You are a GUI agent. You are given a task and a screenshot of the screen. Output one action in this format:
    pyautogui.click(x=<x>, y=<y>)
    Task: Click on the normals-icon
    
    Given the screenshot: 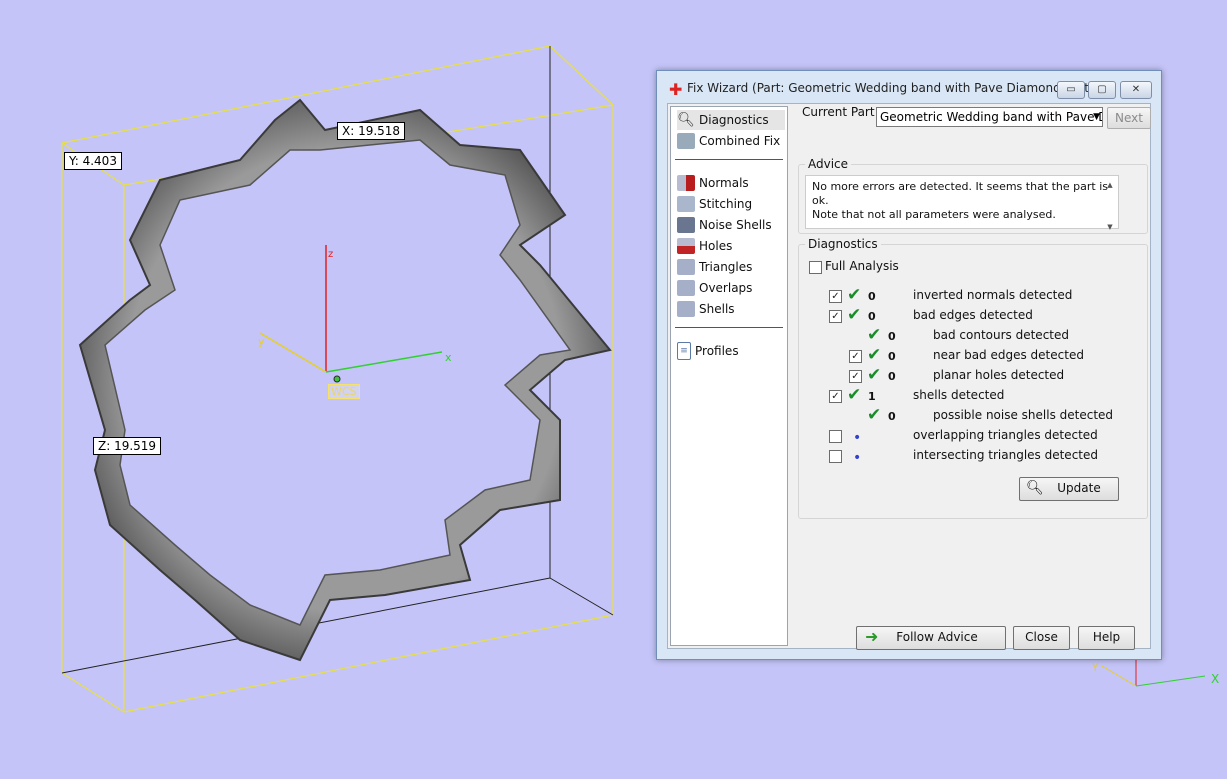 What is the action you would take?
    pyautogui.click(x=686, y=183)
    